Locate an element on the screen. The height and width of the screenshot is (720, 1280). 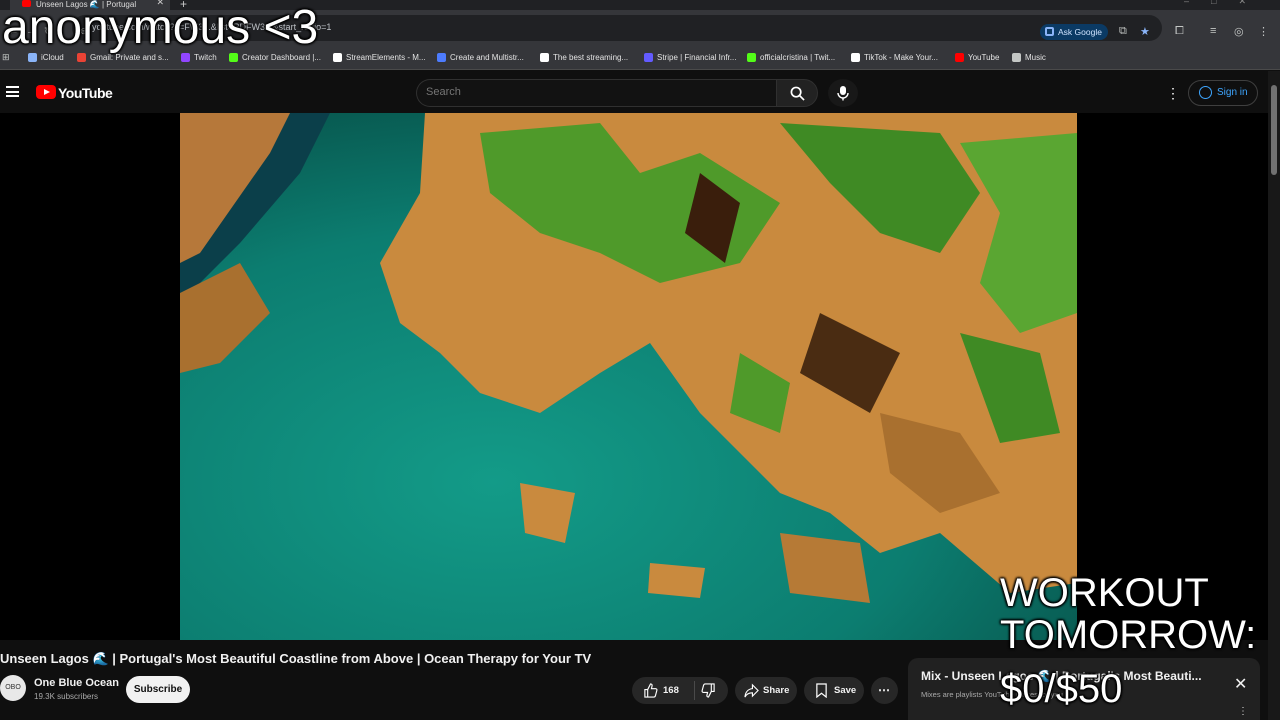
hamburger-menu-icon is located at coordinates (12, 91).